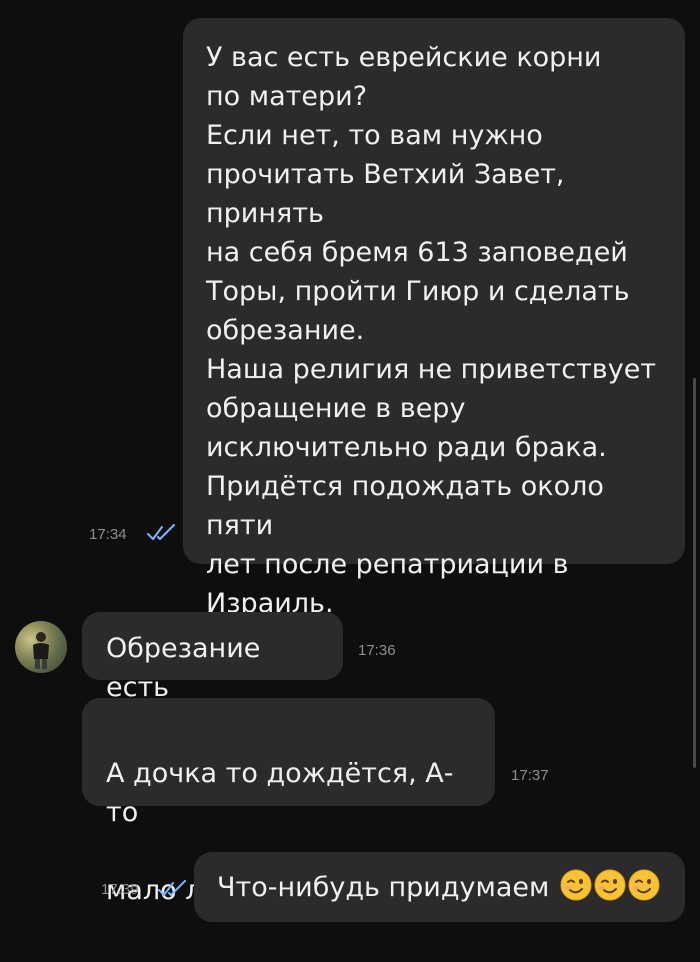  I want to click on outgoing-message-bubble: Что-нибудь придумаем, so click(439, 887).